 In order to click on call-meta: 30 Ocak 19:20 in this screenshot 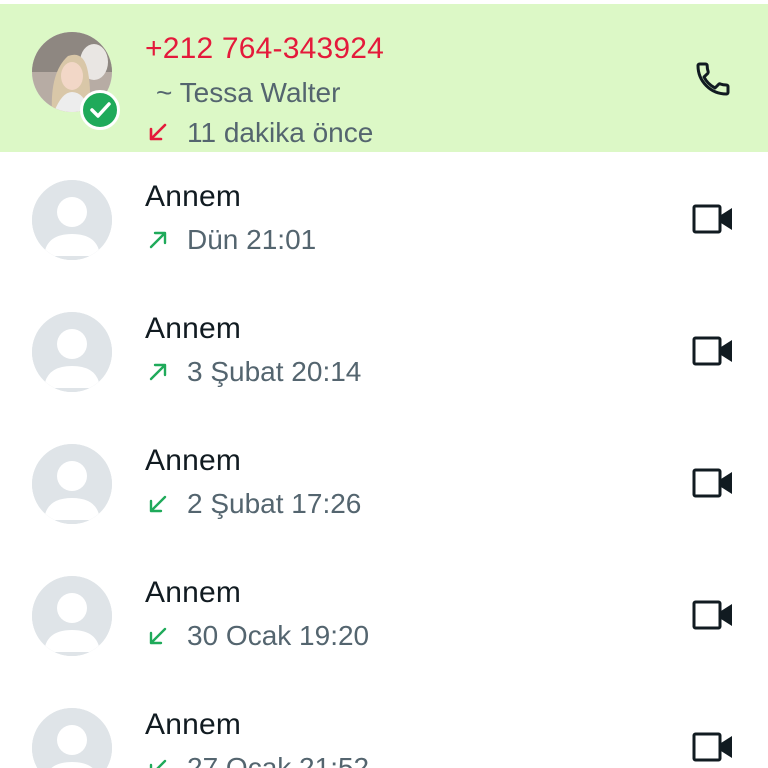, I will do `click(257, 636)`.